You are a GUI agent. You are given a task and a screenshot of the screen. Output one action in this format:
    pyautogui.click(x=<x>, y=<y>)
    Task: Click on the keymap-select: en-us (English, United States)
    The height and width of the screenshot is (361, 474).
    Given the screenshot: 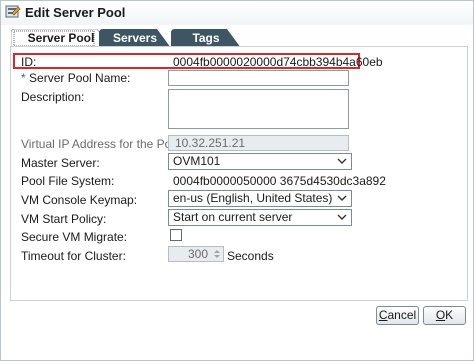 What is the action you would take?
    pyautogui.click(x=260, y=198)
    